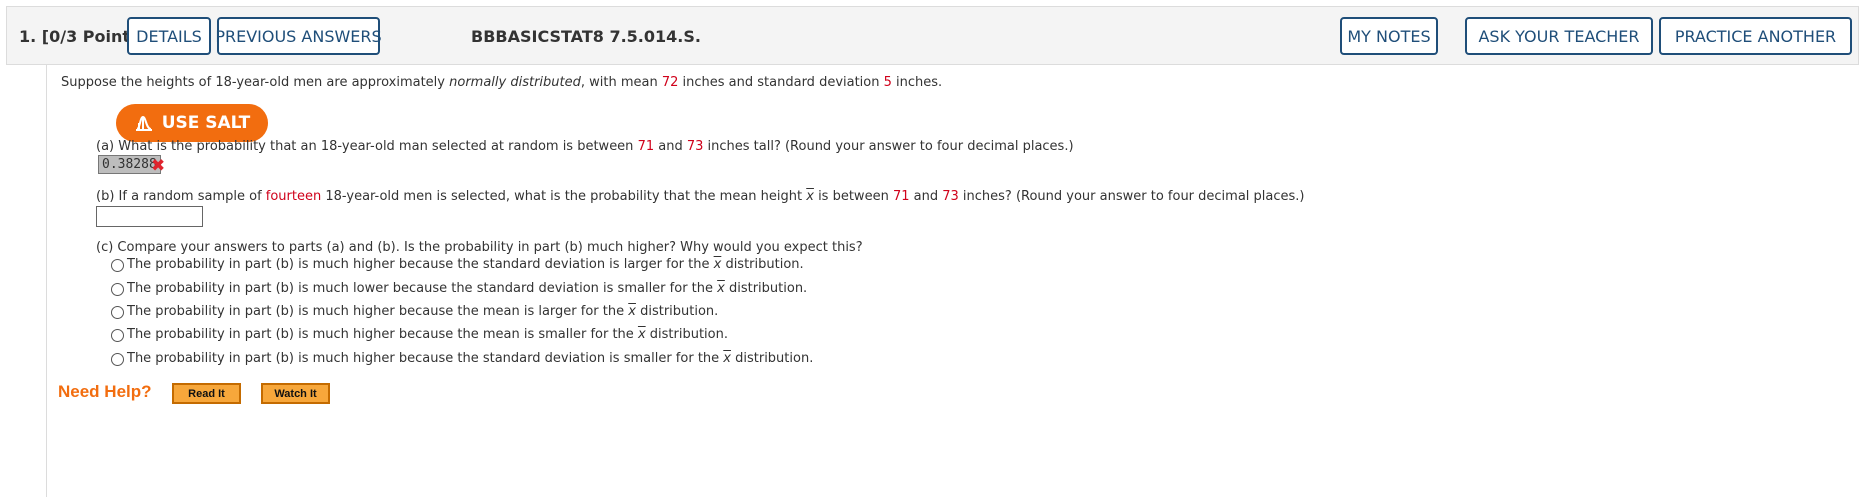 The height and width of the screenshot is (497, 1865). What do you see at coordinates (206, 393) in the screenshot?
I see `read-it-button: Read It` at bounding box center [206, 393].